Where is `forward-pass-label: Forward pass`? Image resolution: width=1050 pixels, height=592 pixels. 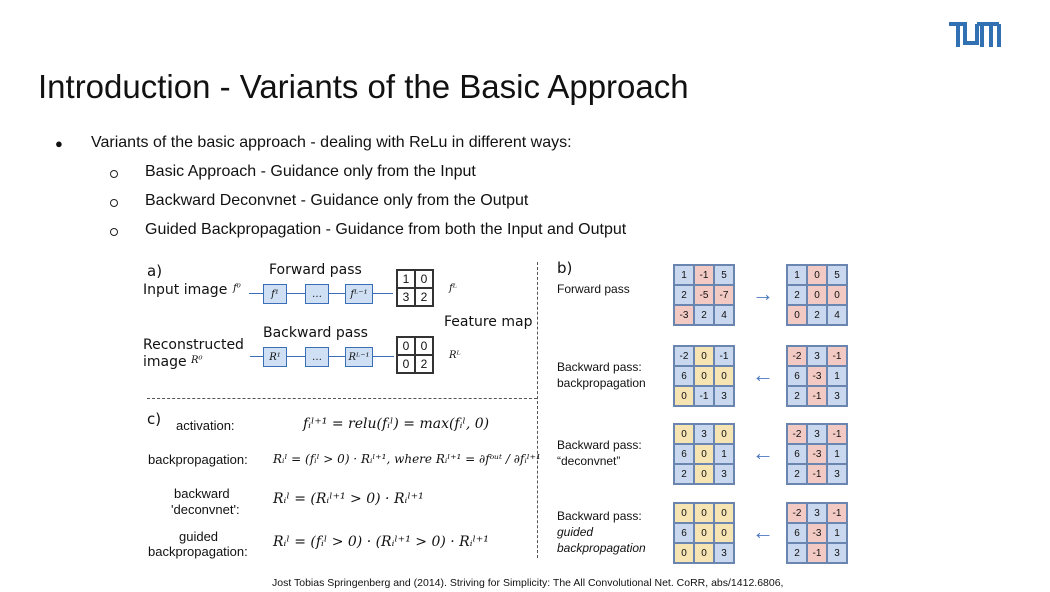
forward-pass-label: Forward pass is located at coordinates (315, 270).